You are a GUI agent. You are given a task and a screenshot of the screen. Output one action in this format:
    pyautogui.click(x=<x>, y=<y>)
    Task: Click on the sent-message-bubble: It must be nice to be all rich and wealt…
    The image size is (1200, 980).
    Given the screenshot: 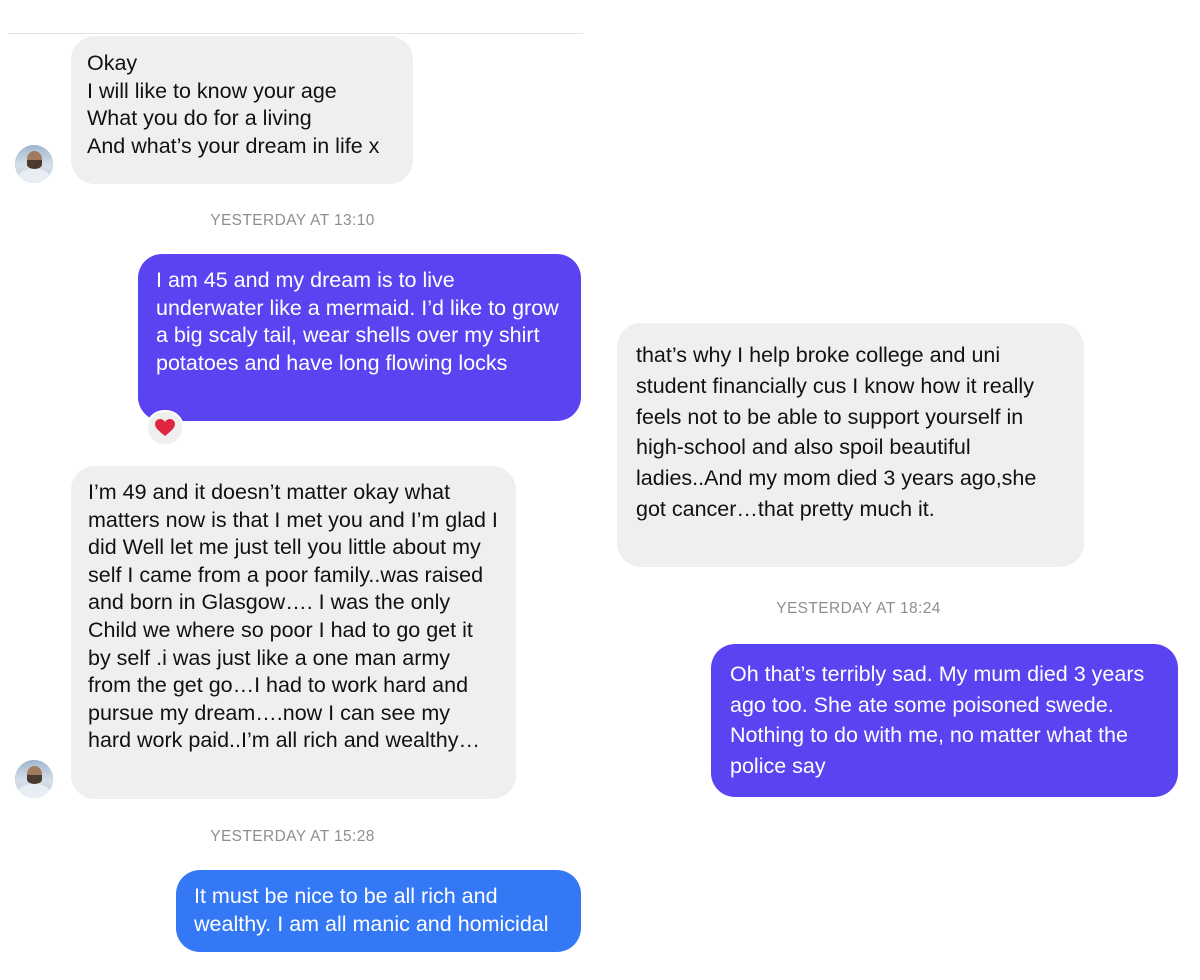 What is the action you would take?
    pyautogui.click(x=378, y=911)
    